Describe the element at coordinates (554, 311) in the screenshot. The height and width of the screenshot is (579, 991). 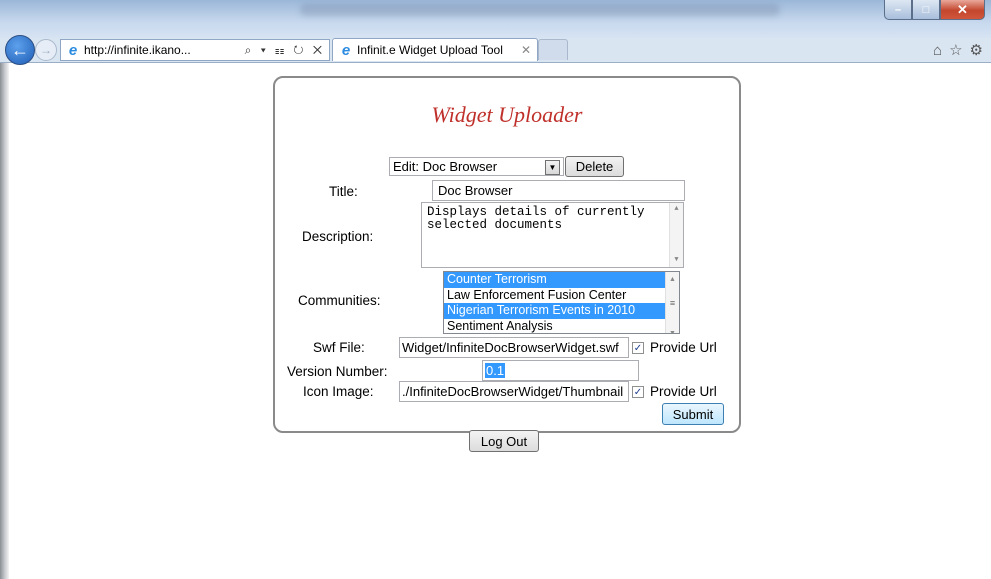
I see `community-item-nigerian-terrorism: Nigerian Terrorism Events in 2010` at that location.